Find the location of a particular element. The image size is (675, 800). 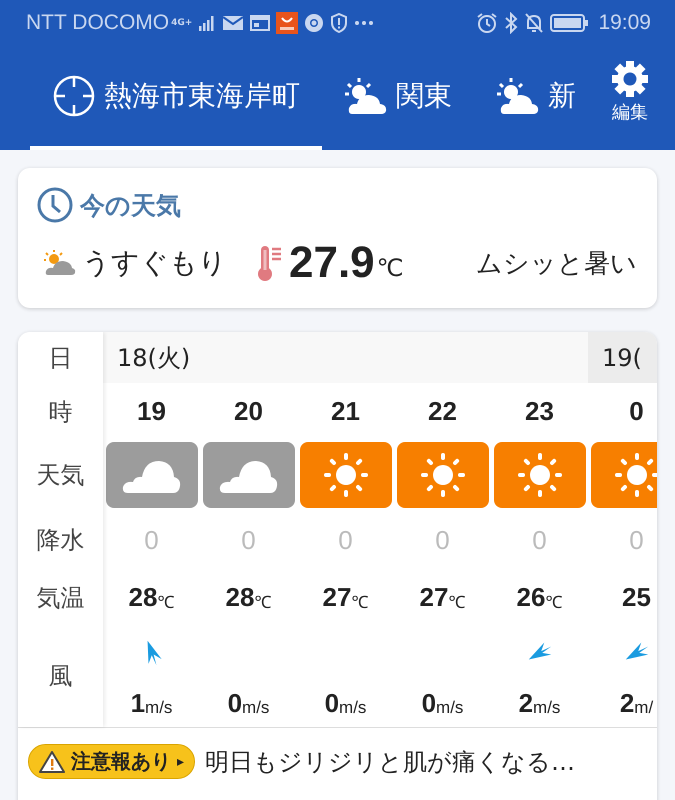

calendar-icon is located at coordinates (260, 23).